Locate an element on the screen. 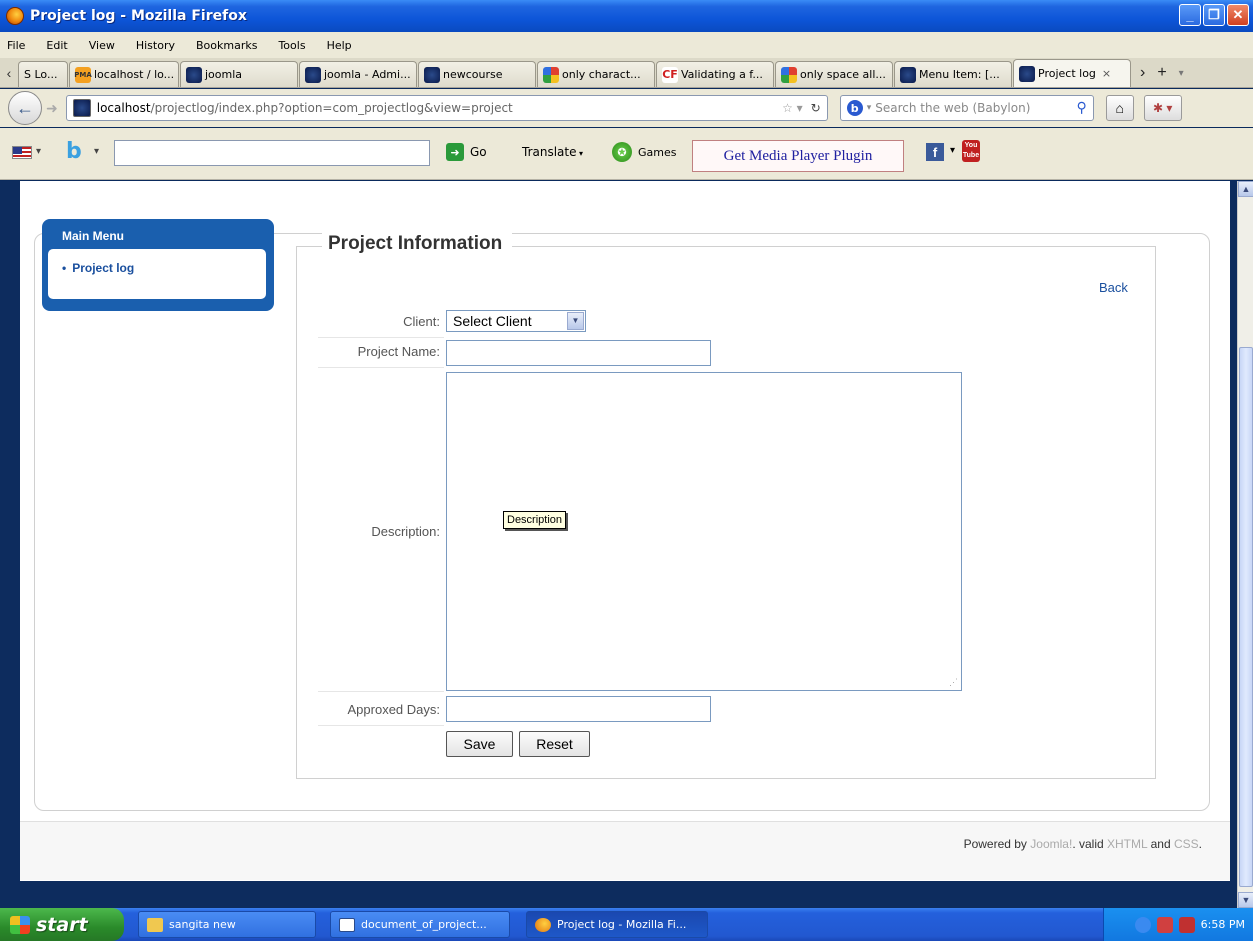  search-bar: b ▾ Search the web (Babylon) ⚲ is located at coordinates (966, 108).